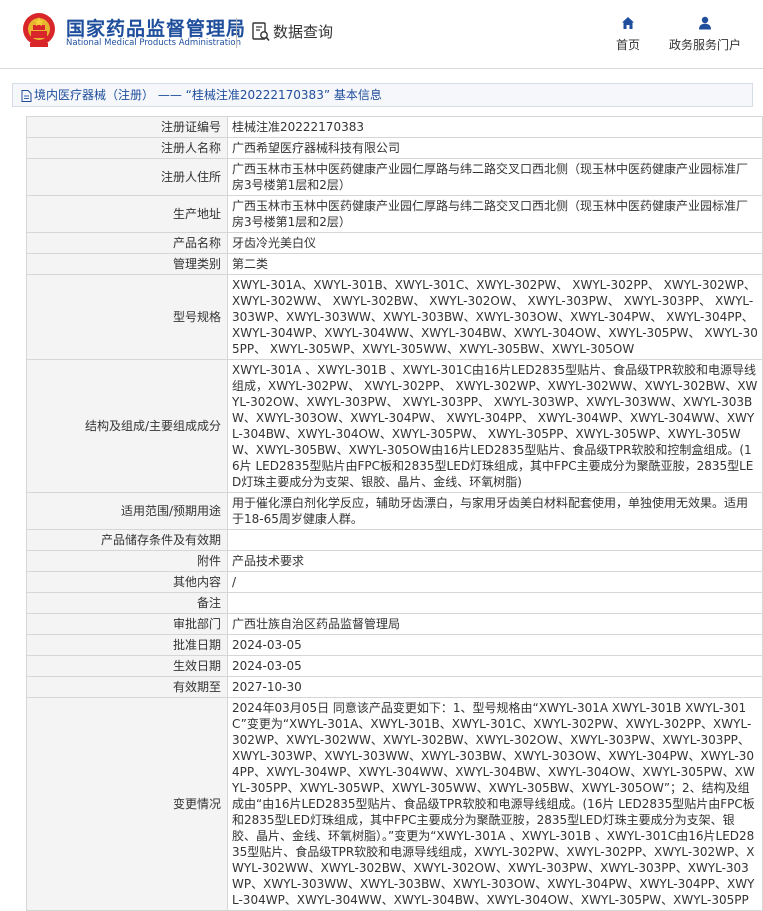 The height and width of the screenshot is (911, 763). What do you see at coordinates (495, 687) in the screenshot?
I see `field-value: 2027-10-30` at bounding box center [495, 687].